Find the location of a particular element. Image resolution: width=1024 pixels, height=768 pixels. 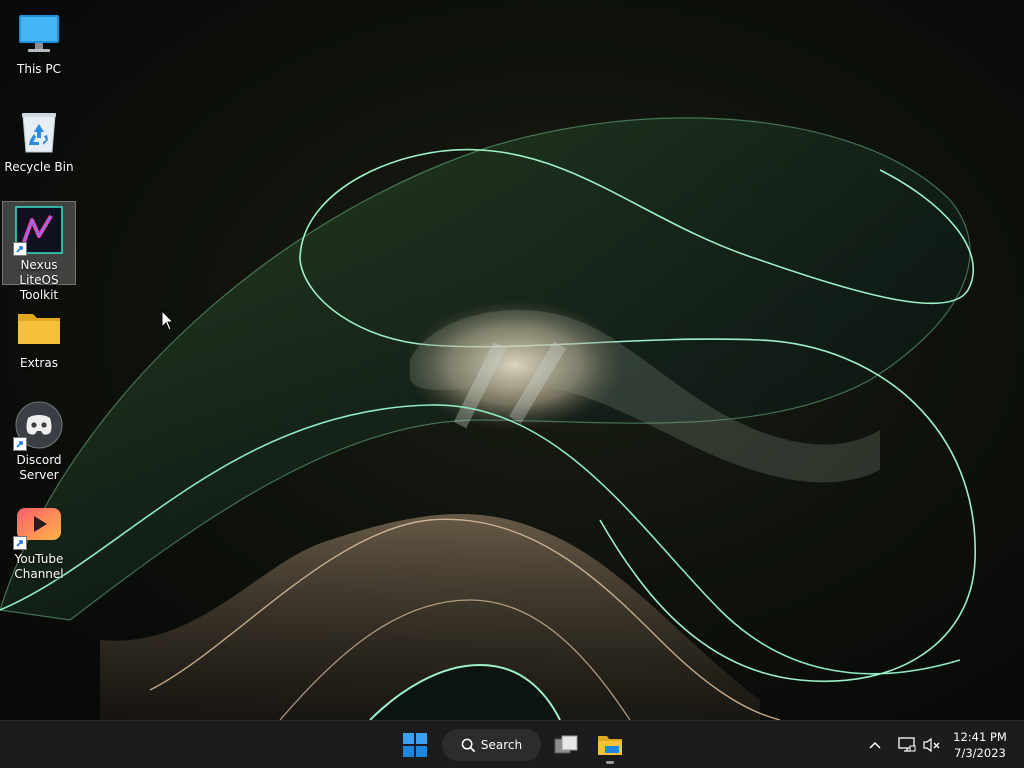

discord-icon is located at coordinates (38, 426).